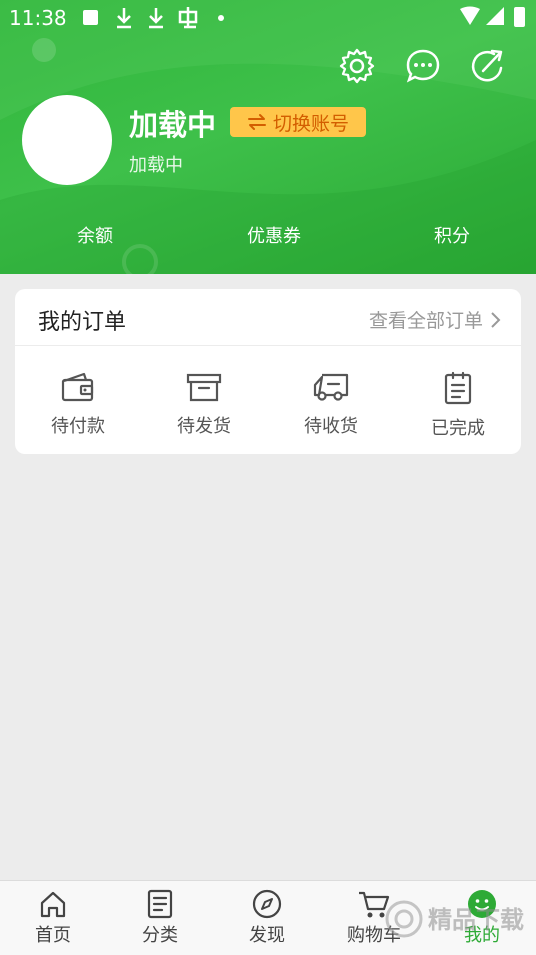 This screenshot has width=536, height=955. What do you see at coordinates (173, 125) in the screenshot?
I see `user-name: 加载中` at bounding box center [173, 125].